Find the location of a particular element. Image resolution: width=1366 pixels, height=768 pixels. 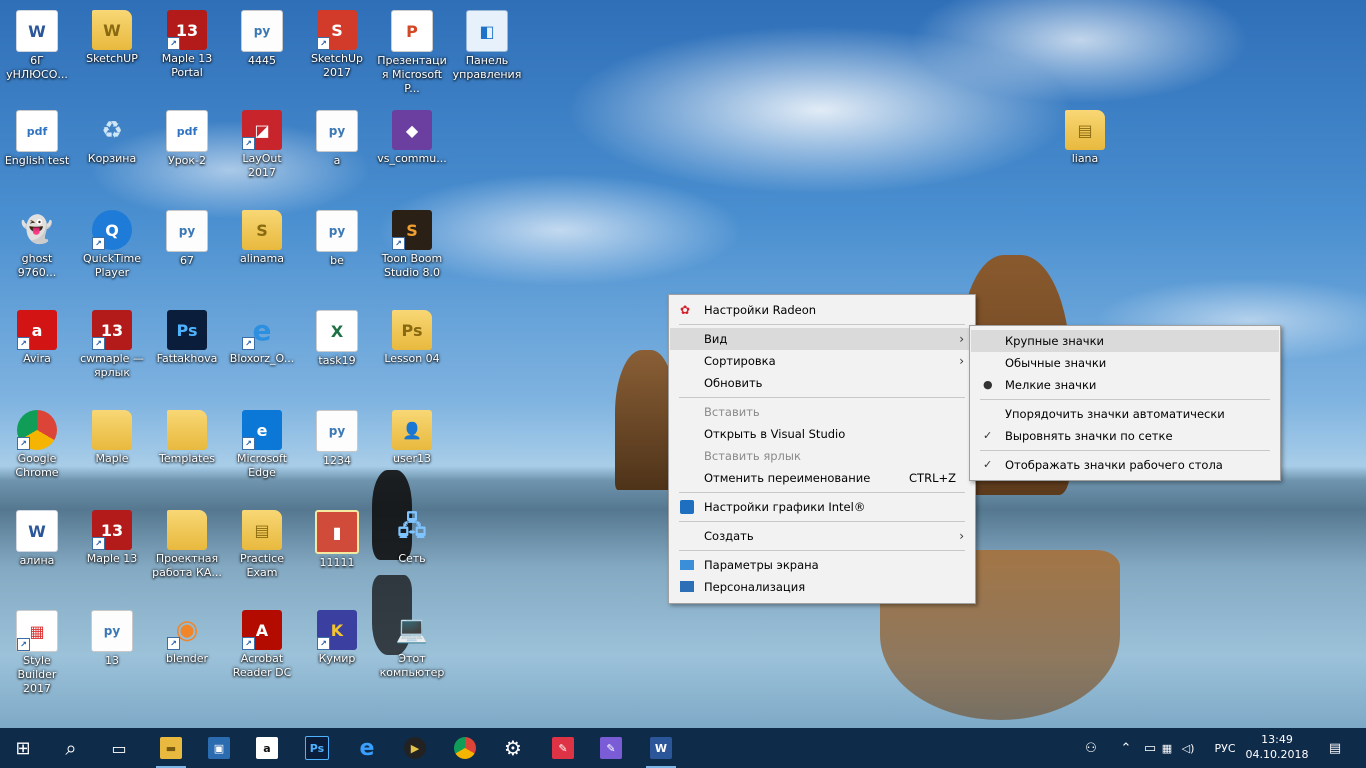

show-hidden-icons-button: ⌃ is located at coordinates (1126, 748).